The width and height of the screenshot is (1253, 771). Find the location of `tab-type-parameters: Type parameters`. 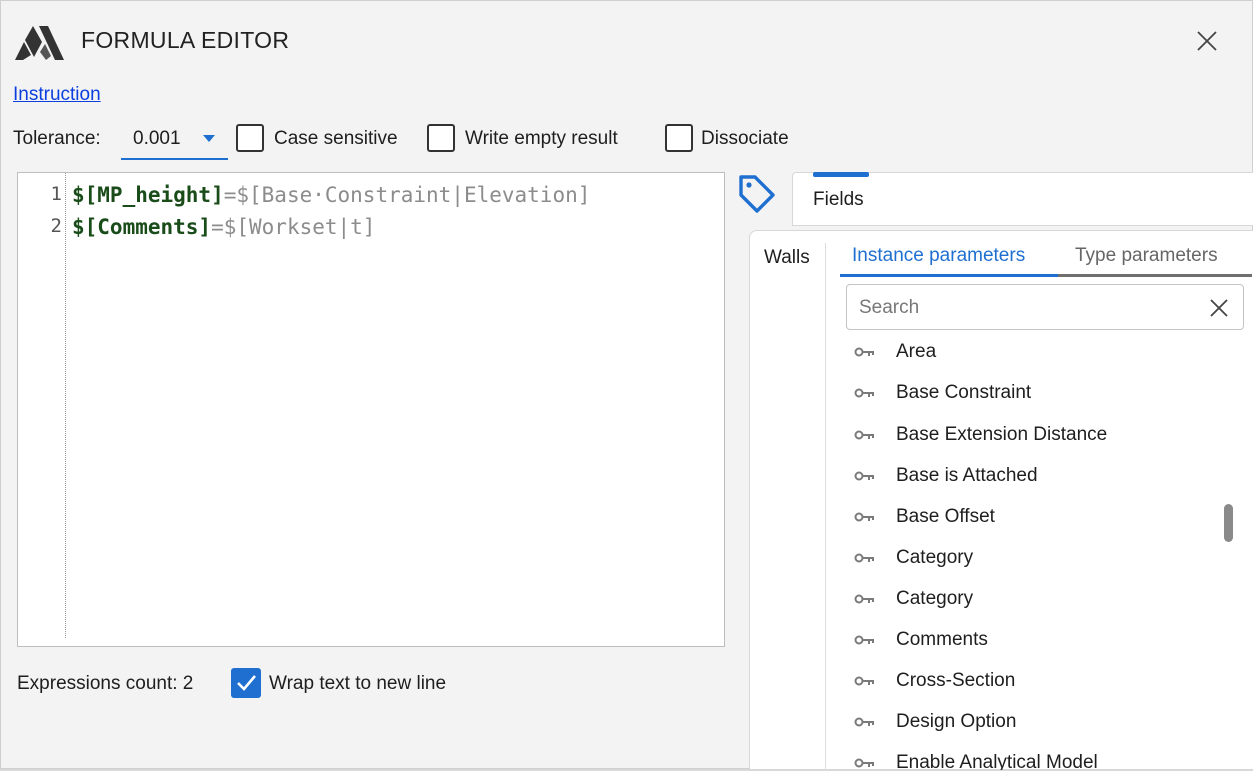

tab-type-parameters: Type parameters is located at coordinates (1146, 256).